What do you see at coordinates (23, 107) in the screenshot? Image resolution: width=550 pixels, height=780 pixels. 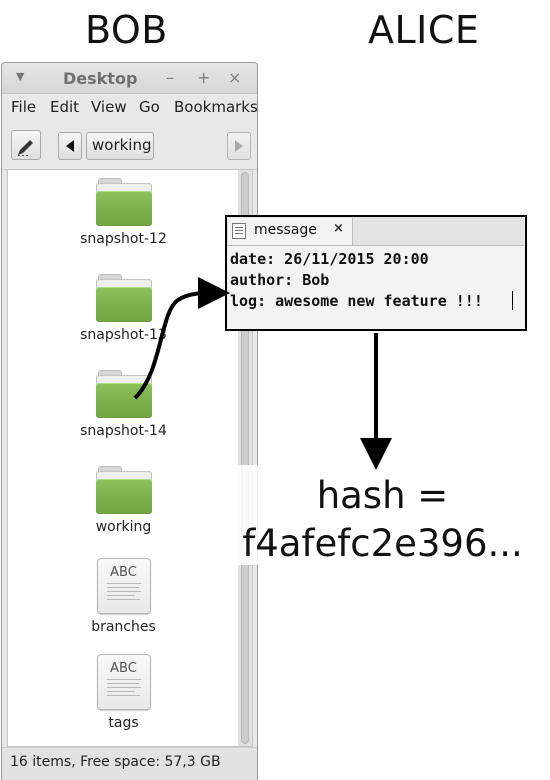 I see `menu-file: File` at bounding box center [23, 107].